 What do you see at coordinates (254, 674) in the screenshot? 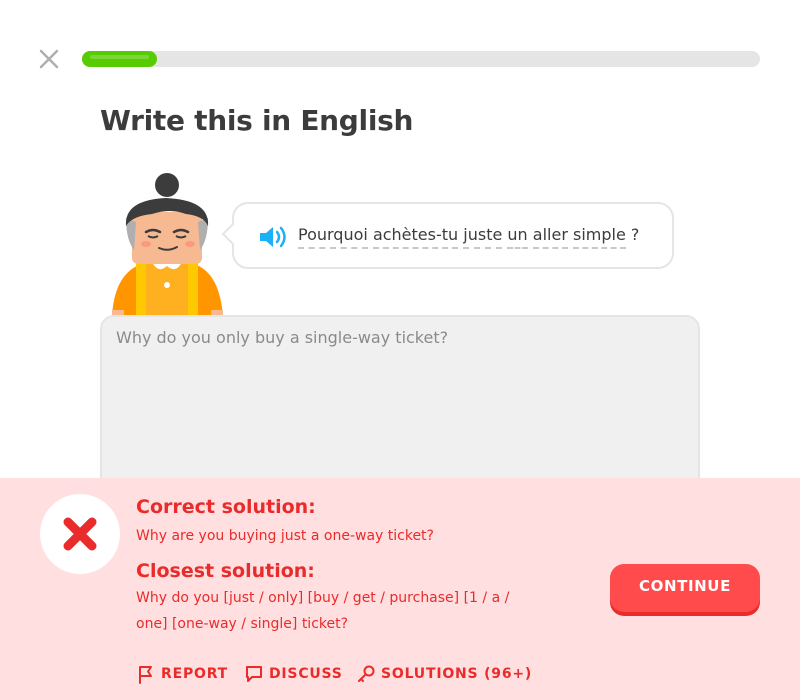
I see `chat-bubble-icon` at bounding box center [254, 674].